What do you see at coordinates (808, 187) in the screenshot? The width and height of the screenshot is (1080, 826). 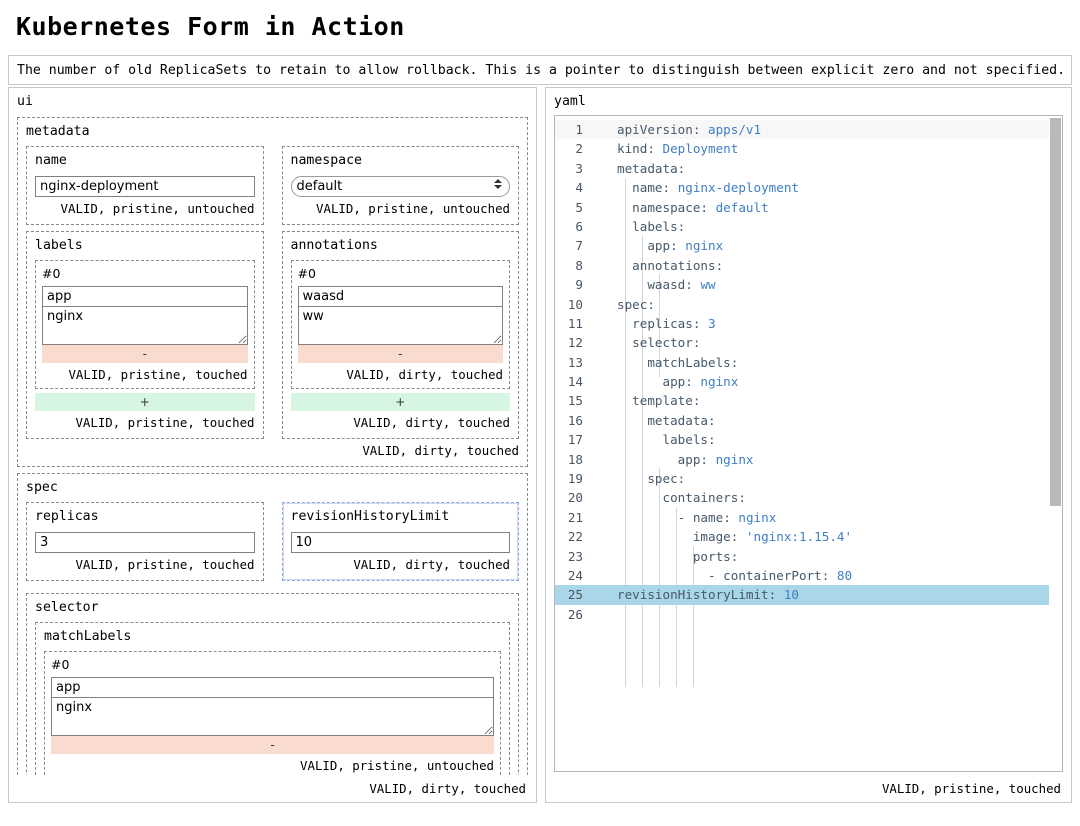 I see `yaml-line: 4 name: nginx-deployment` at bounding box center [808, 187].